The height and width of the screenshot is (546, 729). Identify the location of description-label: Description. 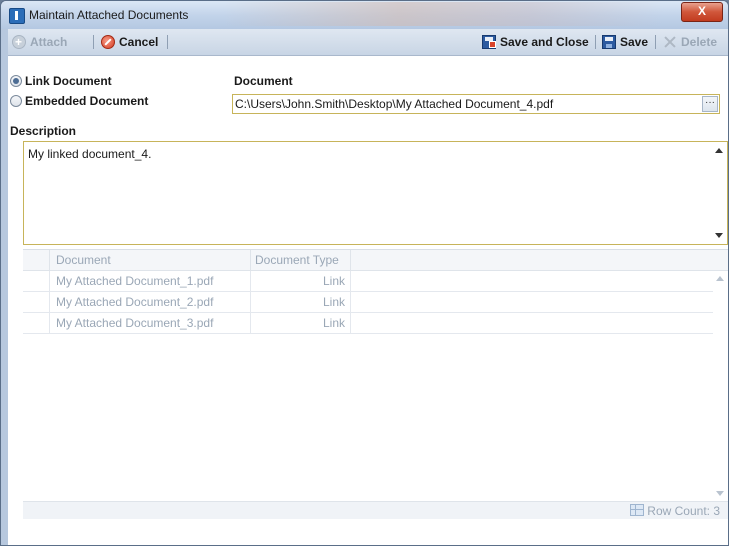
(43, 131).